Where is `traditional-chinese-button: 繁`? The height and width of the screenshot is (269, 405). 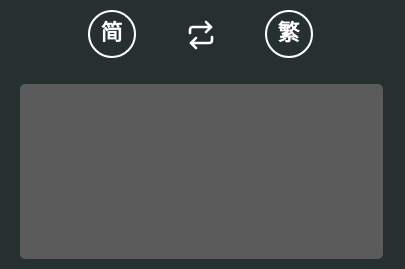 traditional-chinese-button: 繁 is located at coordinates (289, 34).